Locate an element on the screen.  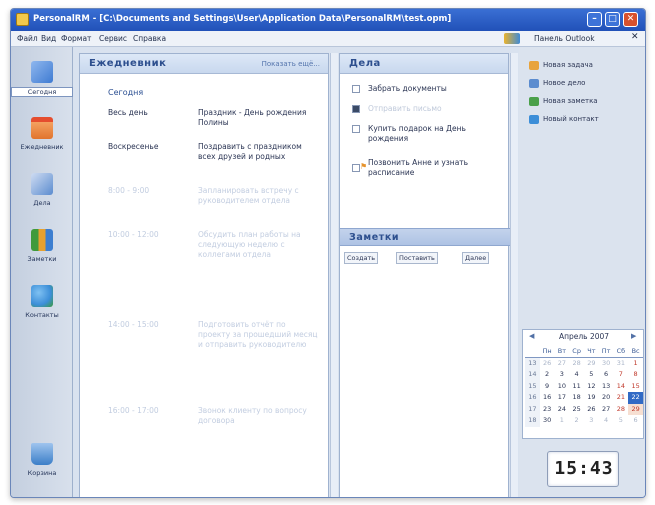
calendar-day: 8 is located at coordinates (635, 375).